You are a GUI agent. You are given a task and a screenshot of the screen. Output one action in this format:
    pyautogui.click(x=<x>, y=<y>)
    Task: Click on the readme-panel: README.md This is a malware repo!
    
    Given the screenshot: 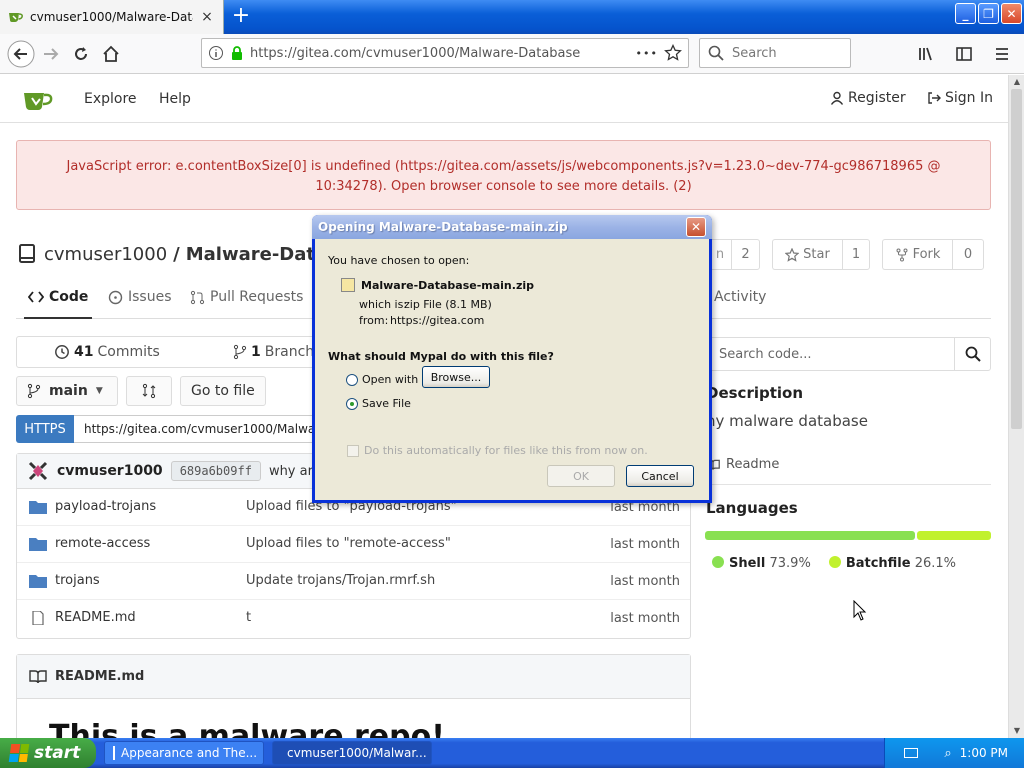 What is the action you would take?
    pyautogui.click(x=353, y=696)
    